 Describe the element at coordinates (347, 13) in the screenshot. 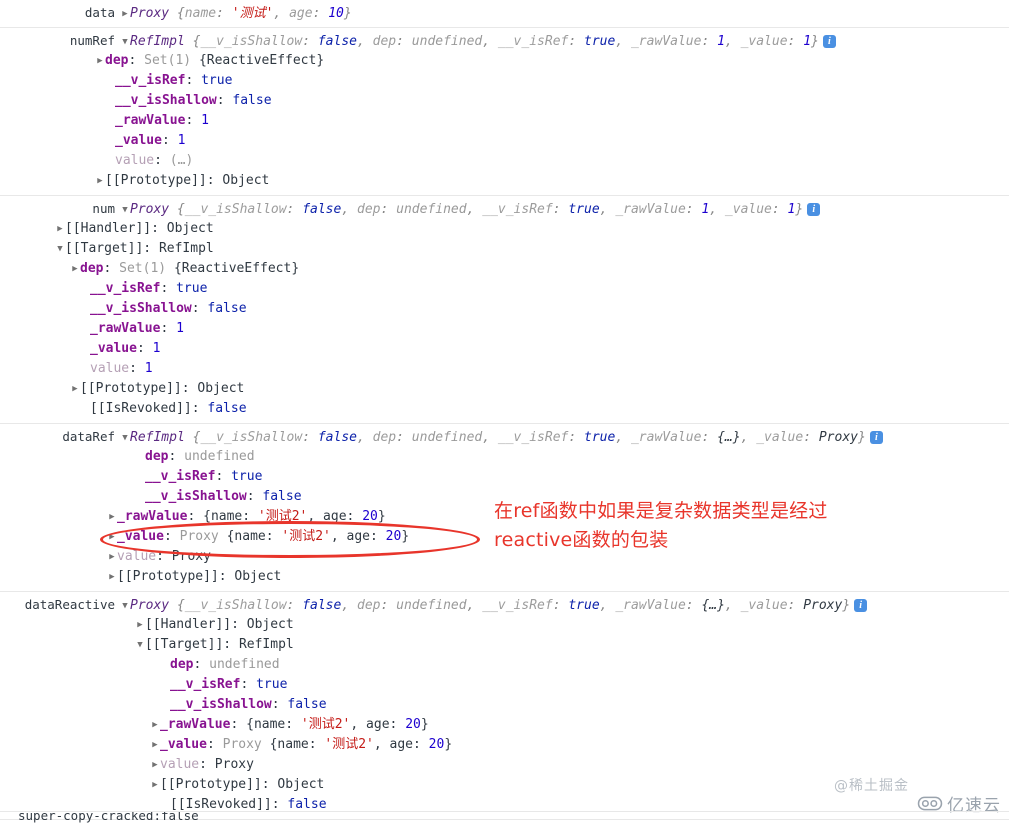

I see `preview-token: }` at that location.